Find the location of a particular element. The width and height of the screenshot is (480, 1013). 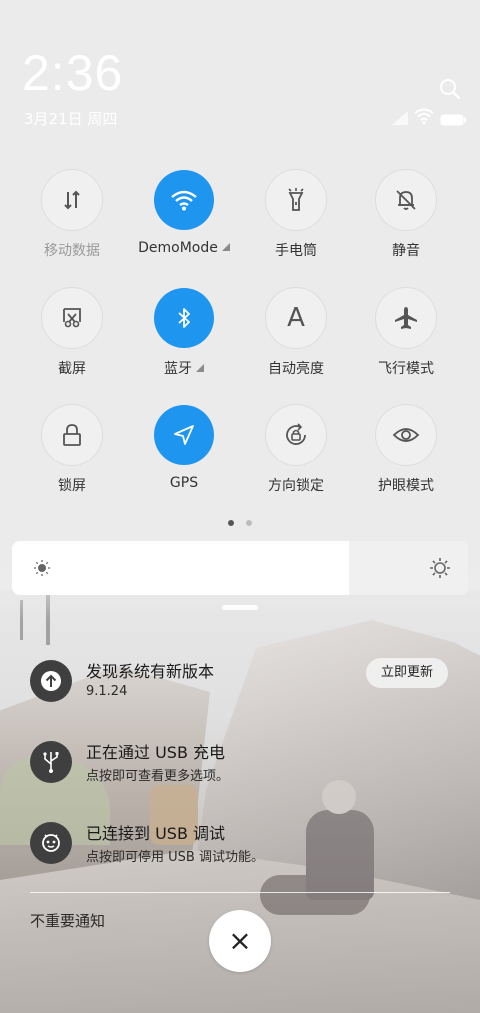

signal-icon is located at coordinates (400, 119).